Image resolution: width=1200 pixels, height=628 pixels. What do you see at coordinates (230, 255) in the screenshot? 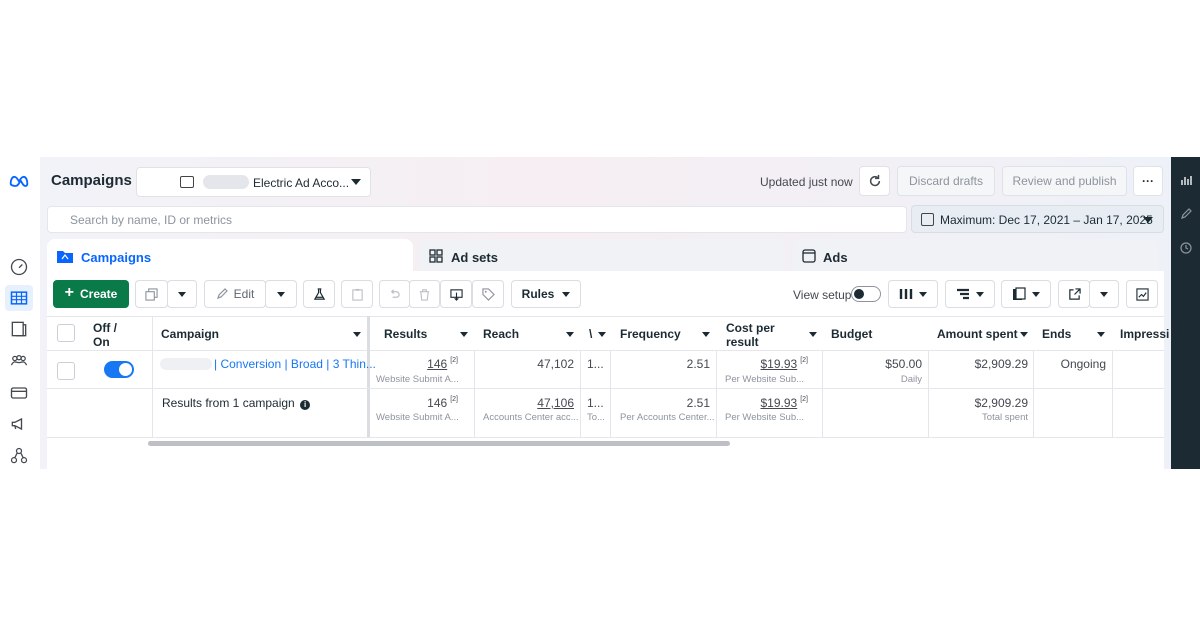
I see `tab-campaigns: Campaigns` at bounding box center [230, 255].